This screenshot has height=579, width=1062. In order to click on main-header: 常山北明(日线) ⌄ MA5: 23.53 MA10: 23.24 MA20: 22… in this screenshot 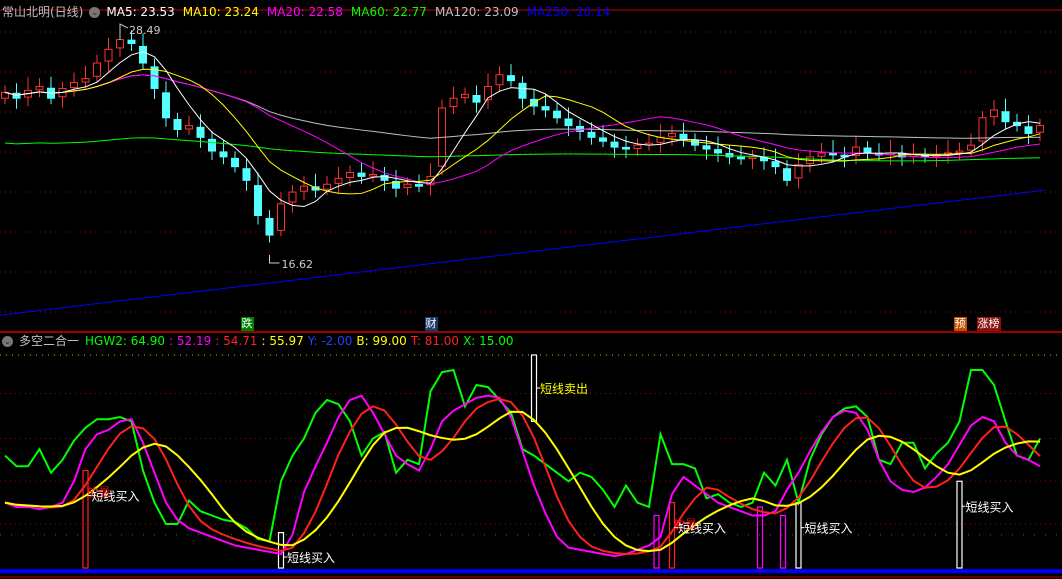, I will do `click(306, 12)`.